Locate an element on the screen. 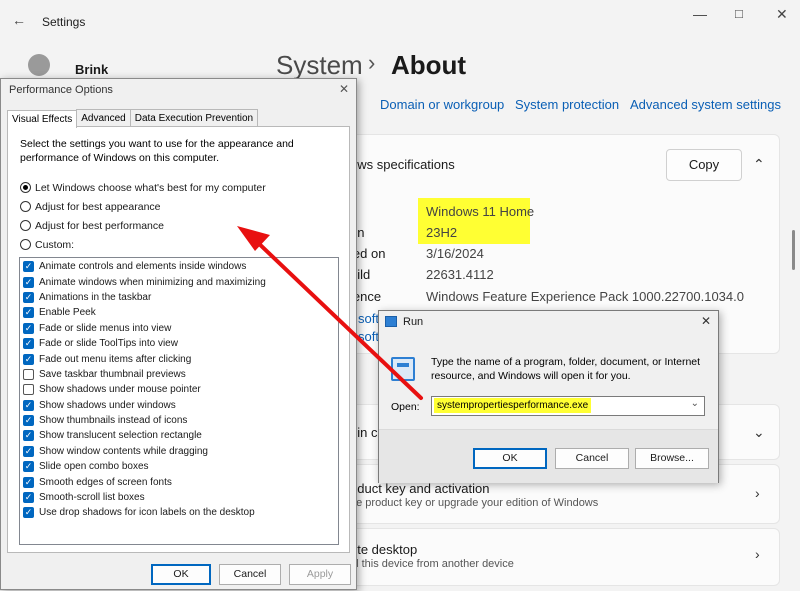 The width and height of the screenshot is (800, 591). window-title: Settings is located at coordinates (64, 22).